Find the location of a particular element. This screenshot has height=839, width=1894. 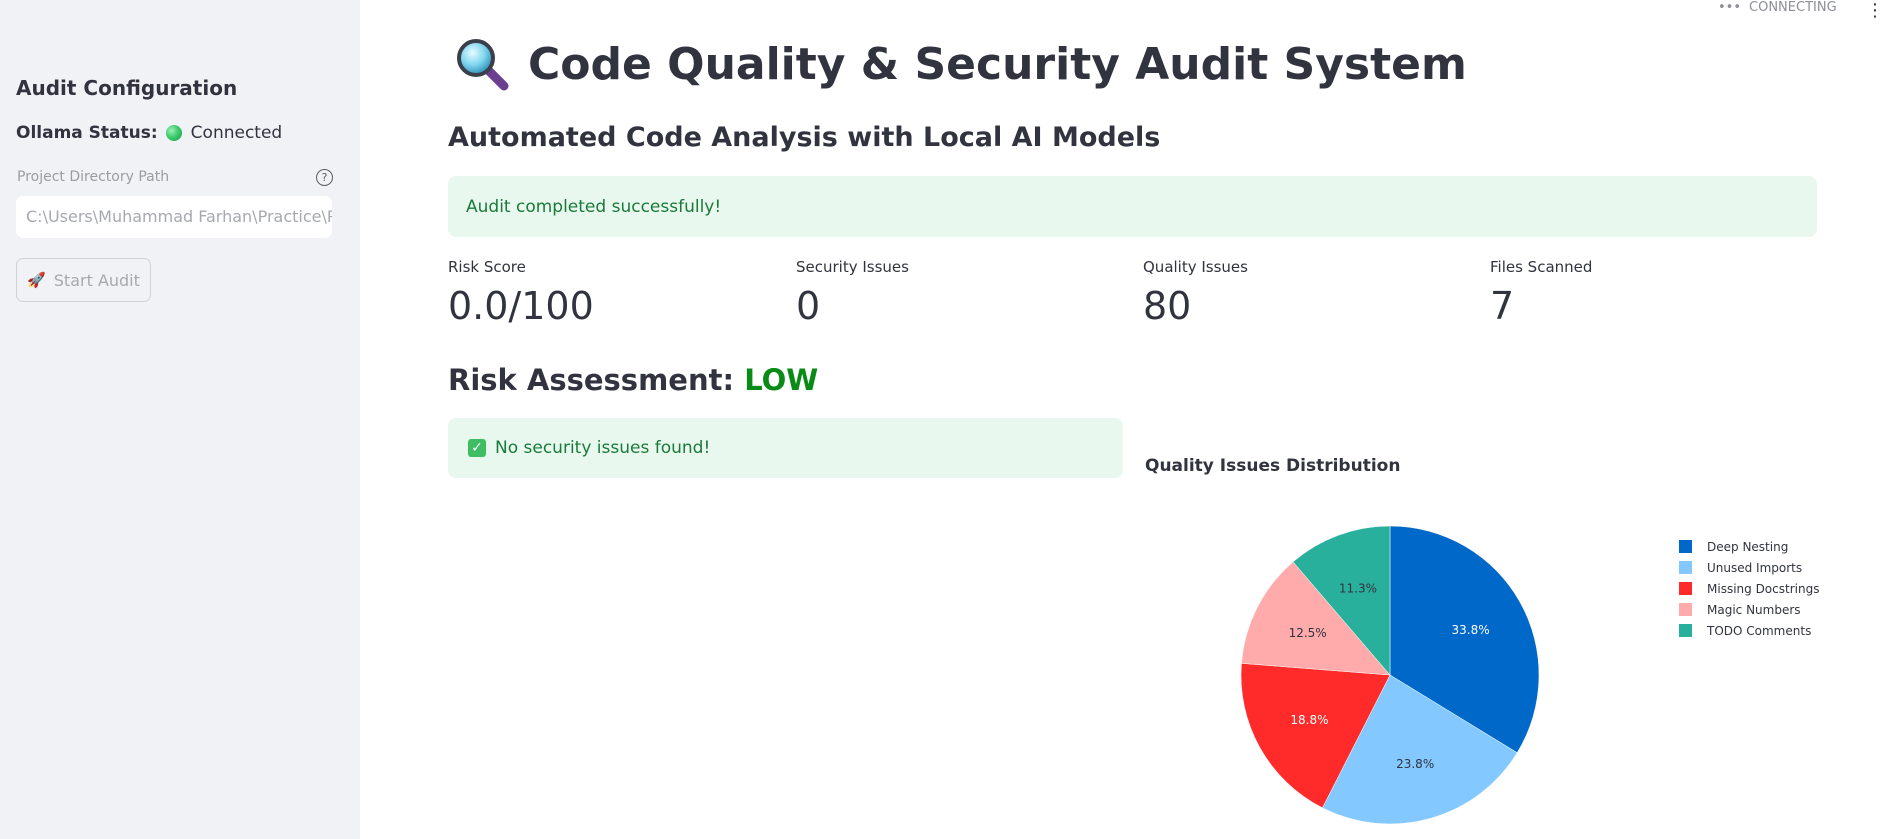

legend-label: Missing Docstrings is located at coordinates (1763, 588).